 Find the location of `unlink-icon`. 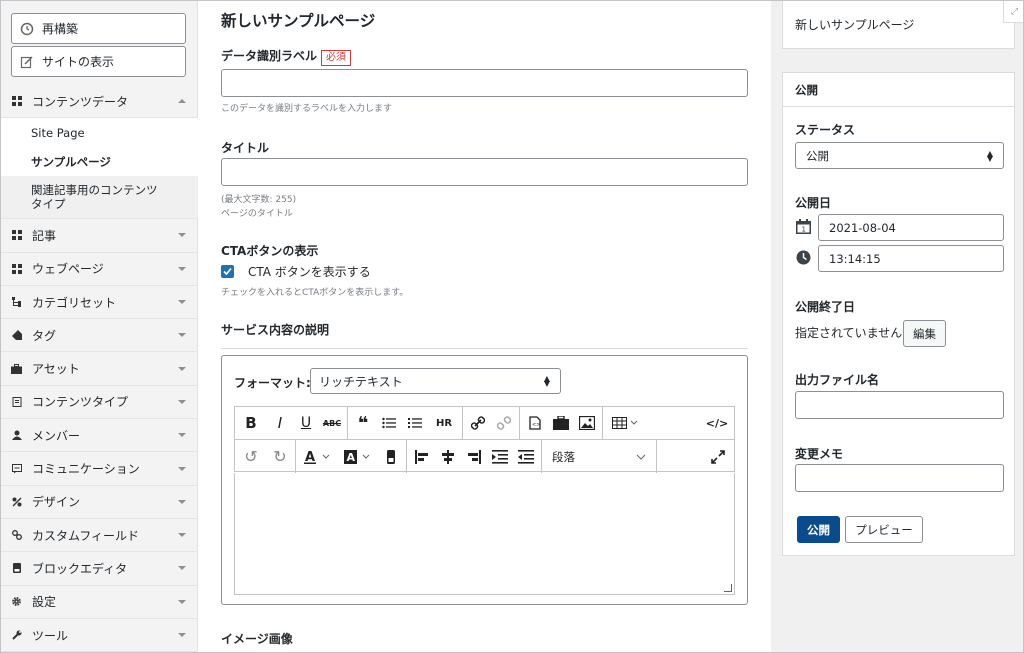

unlink-icon is located at coordinates (504, 423).